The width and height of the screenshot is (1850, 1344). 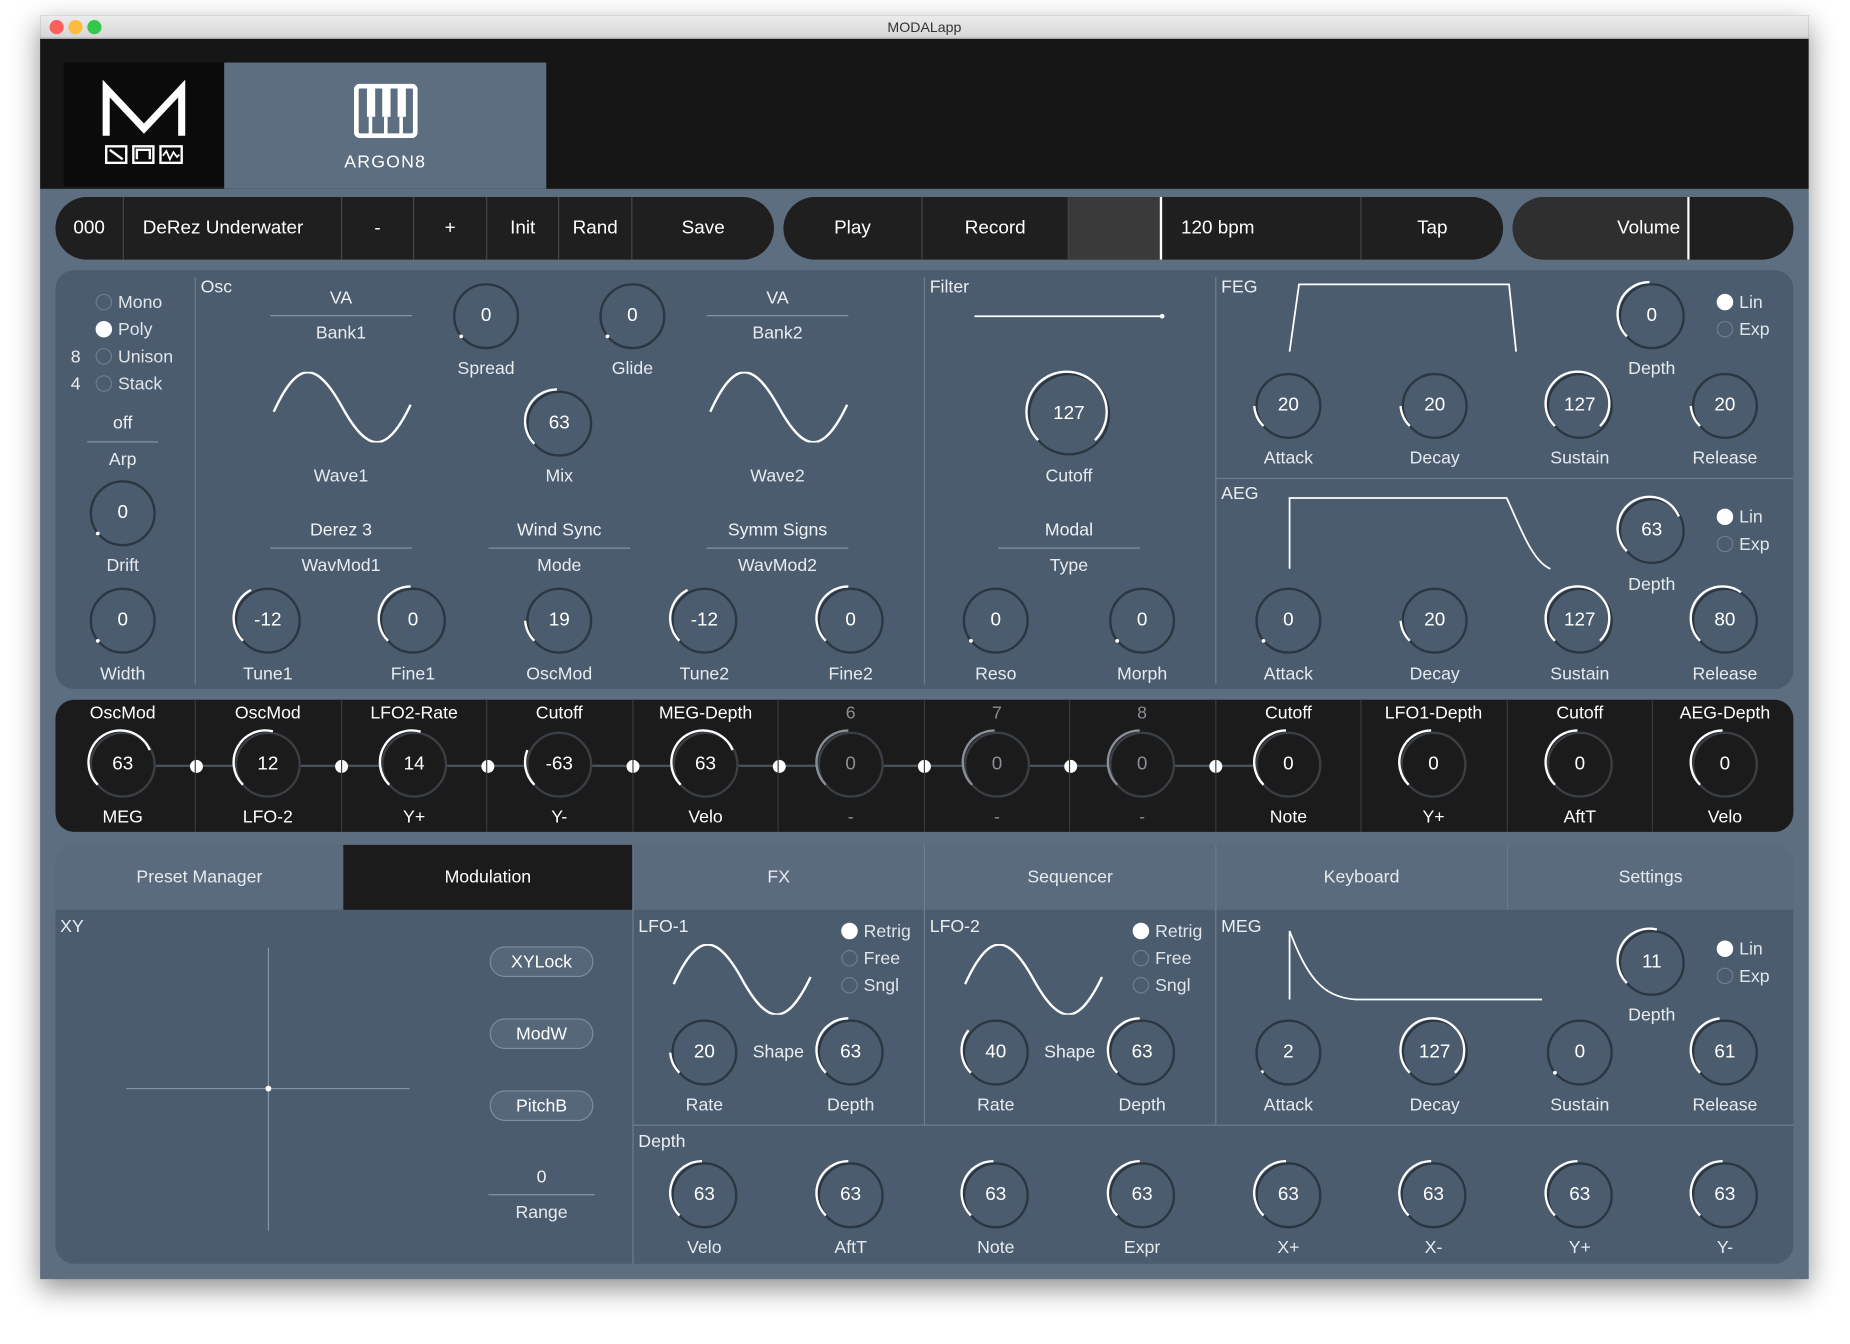 I want to click on meg-release-knob: 61, so click(x=1723, y=1051).